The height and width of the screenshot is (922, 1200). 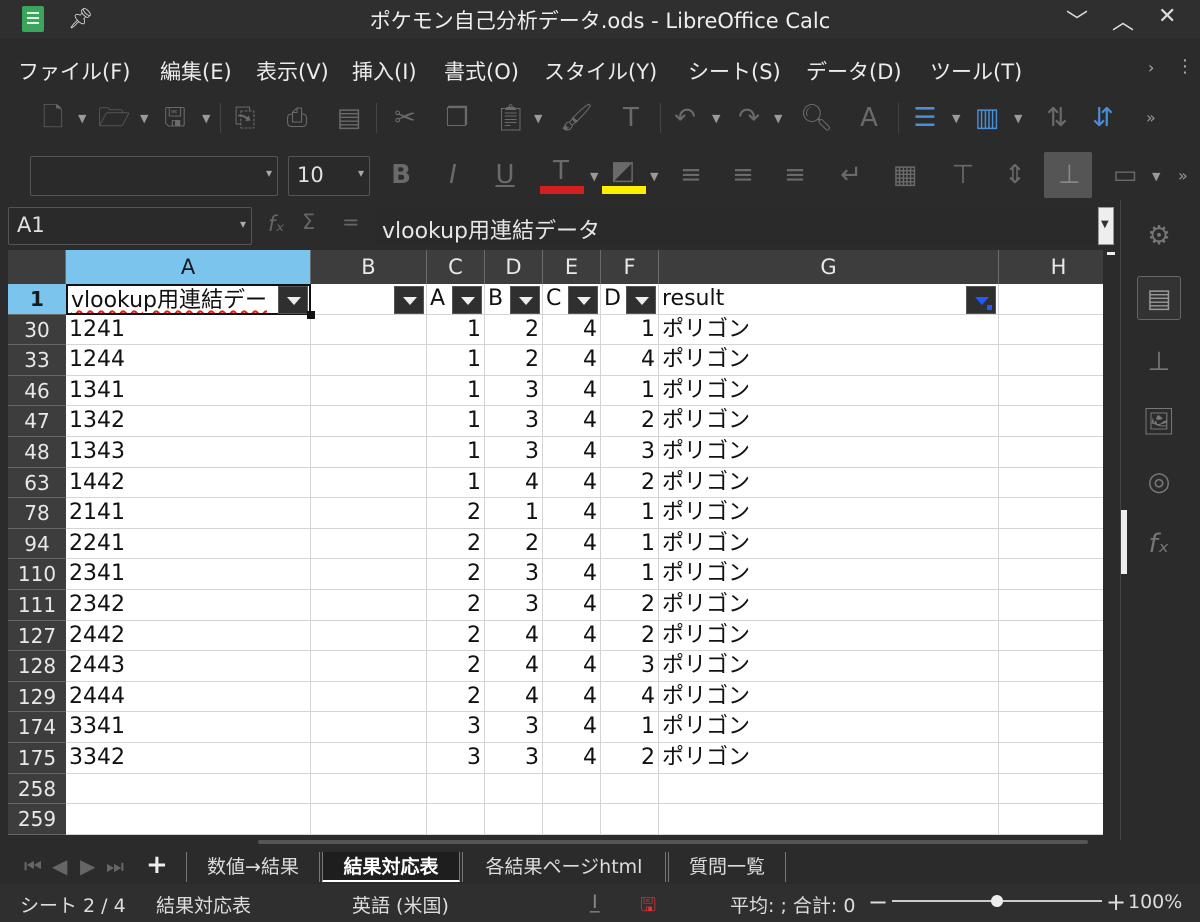 What do you see at coordinates (987, 118) in the screenshot?
I see `column-icon: ▥` at bounding box center [987, 118].